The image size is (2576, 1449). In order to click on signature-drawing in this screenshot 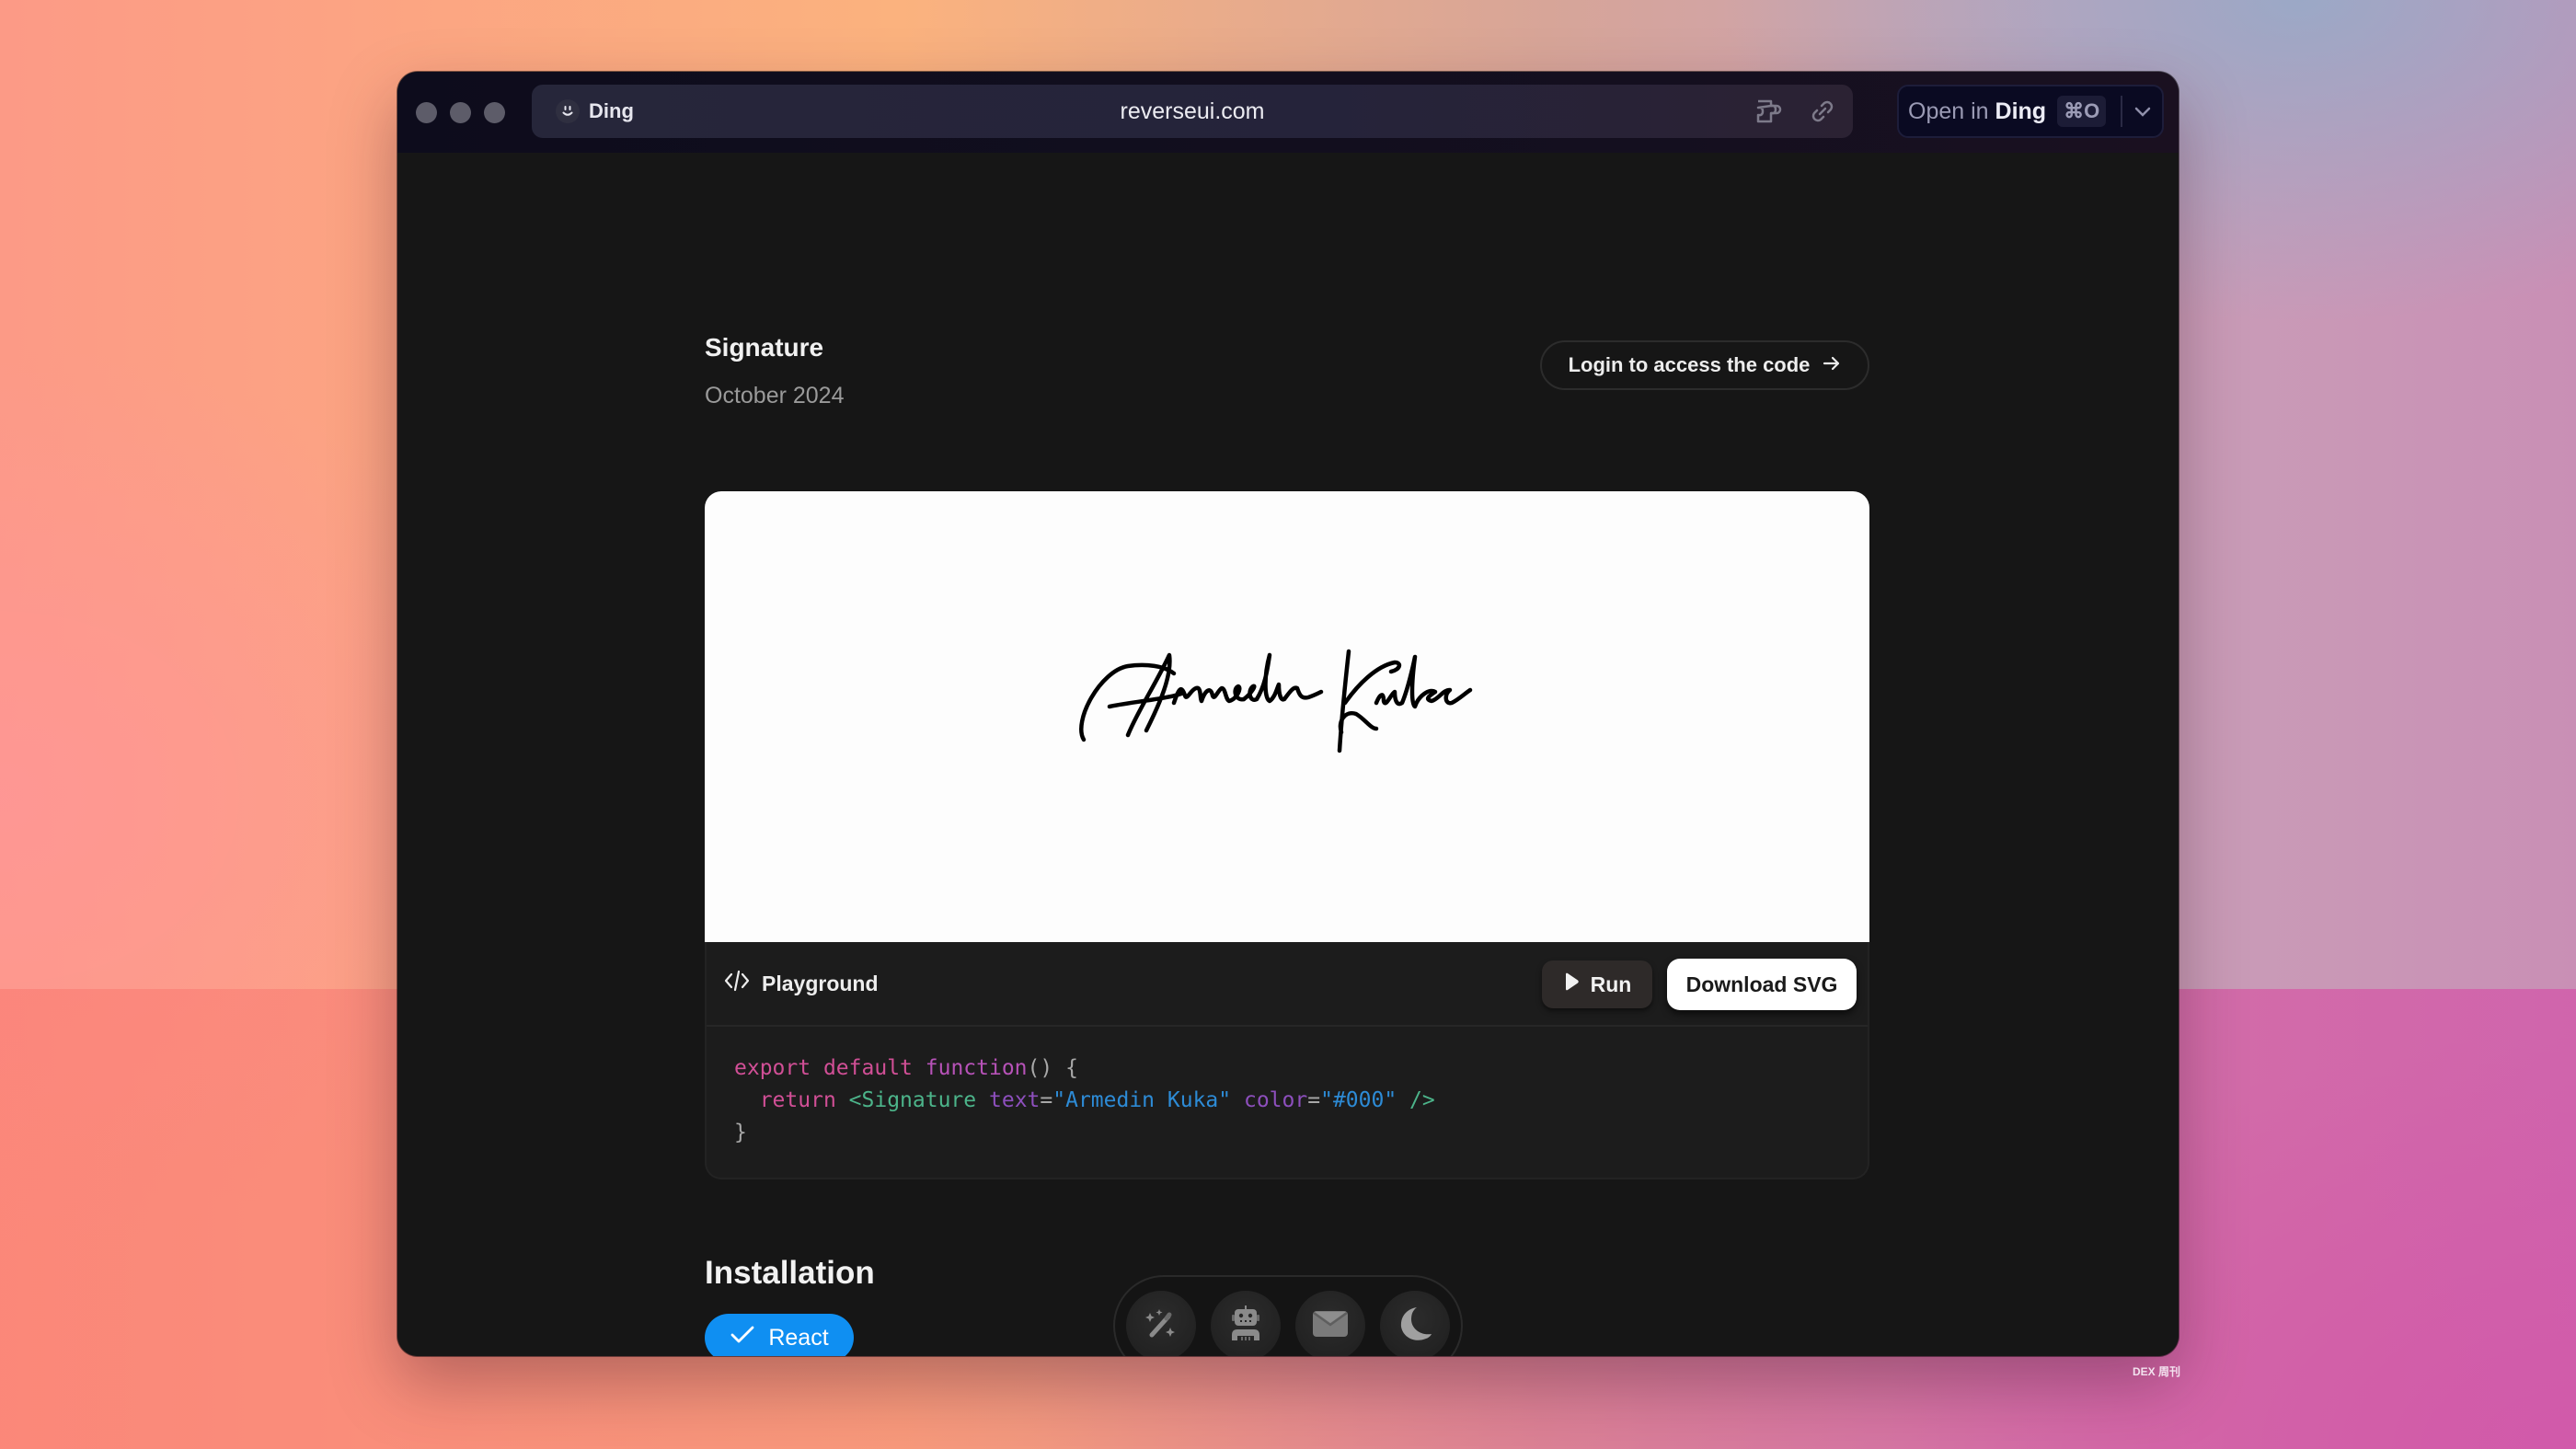, I will do `click(1276, 701)`.